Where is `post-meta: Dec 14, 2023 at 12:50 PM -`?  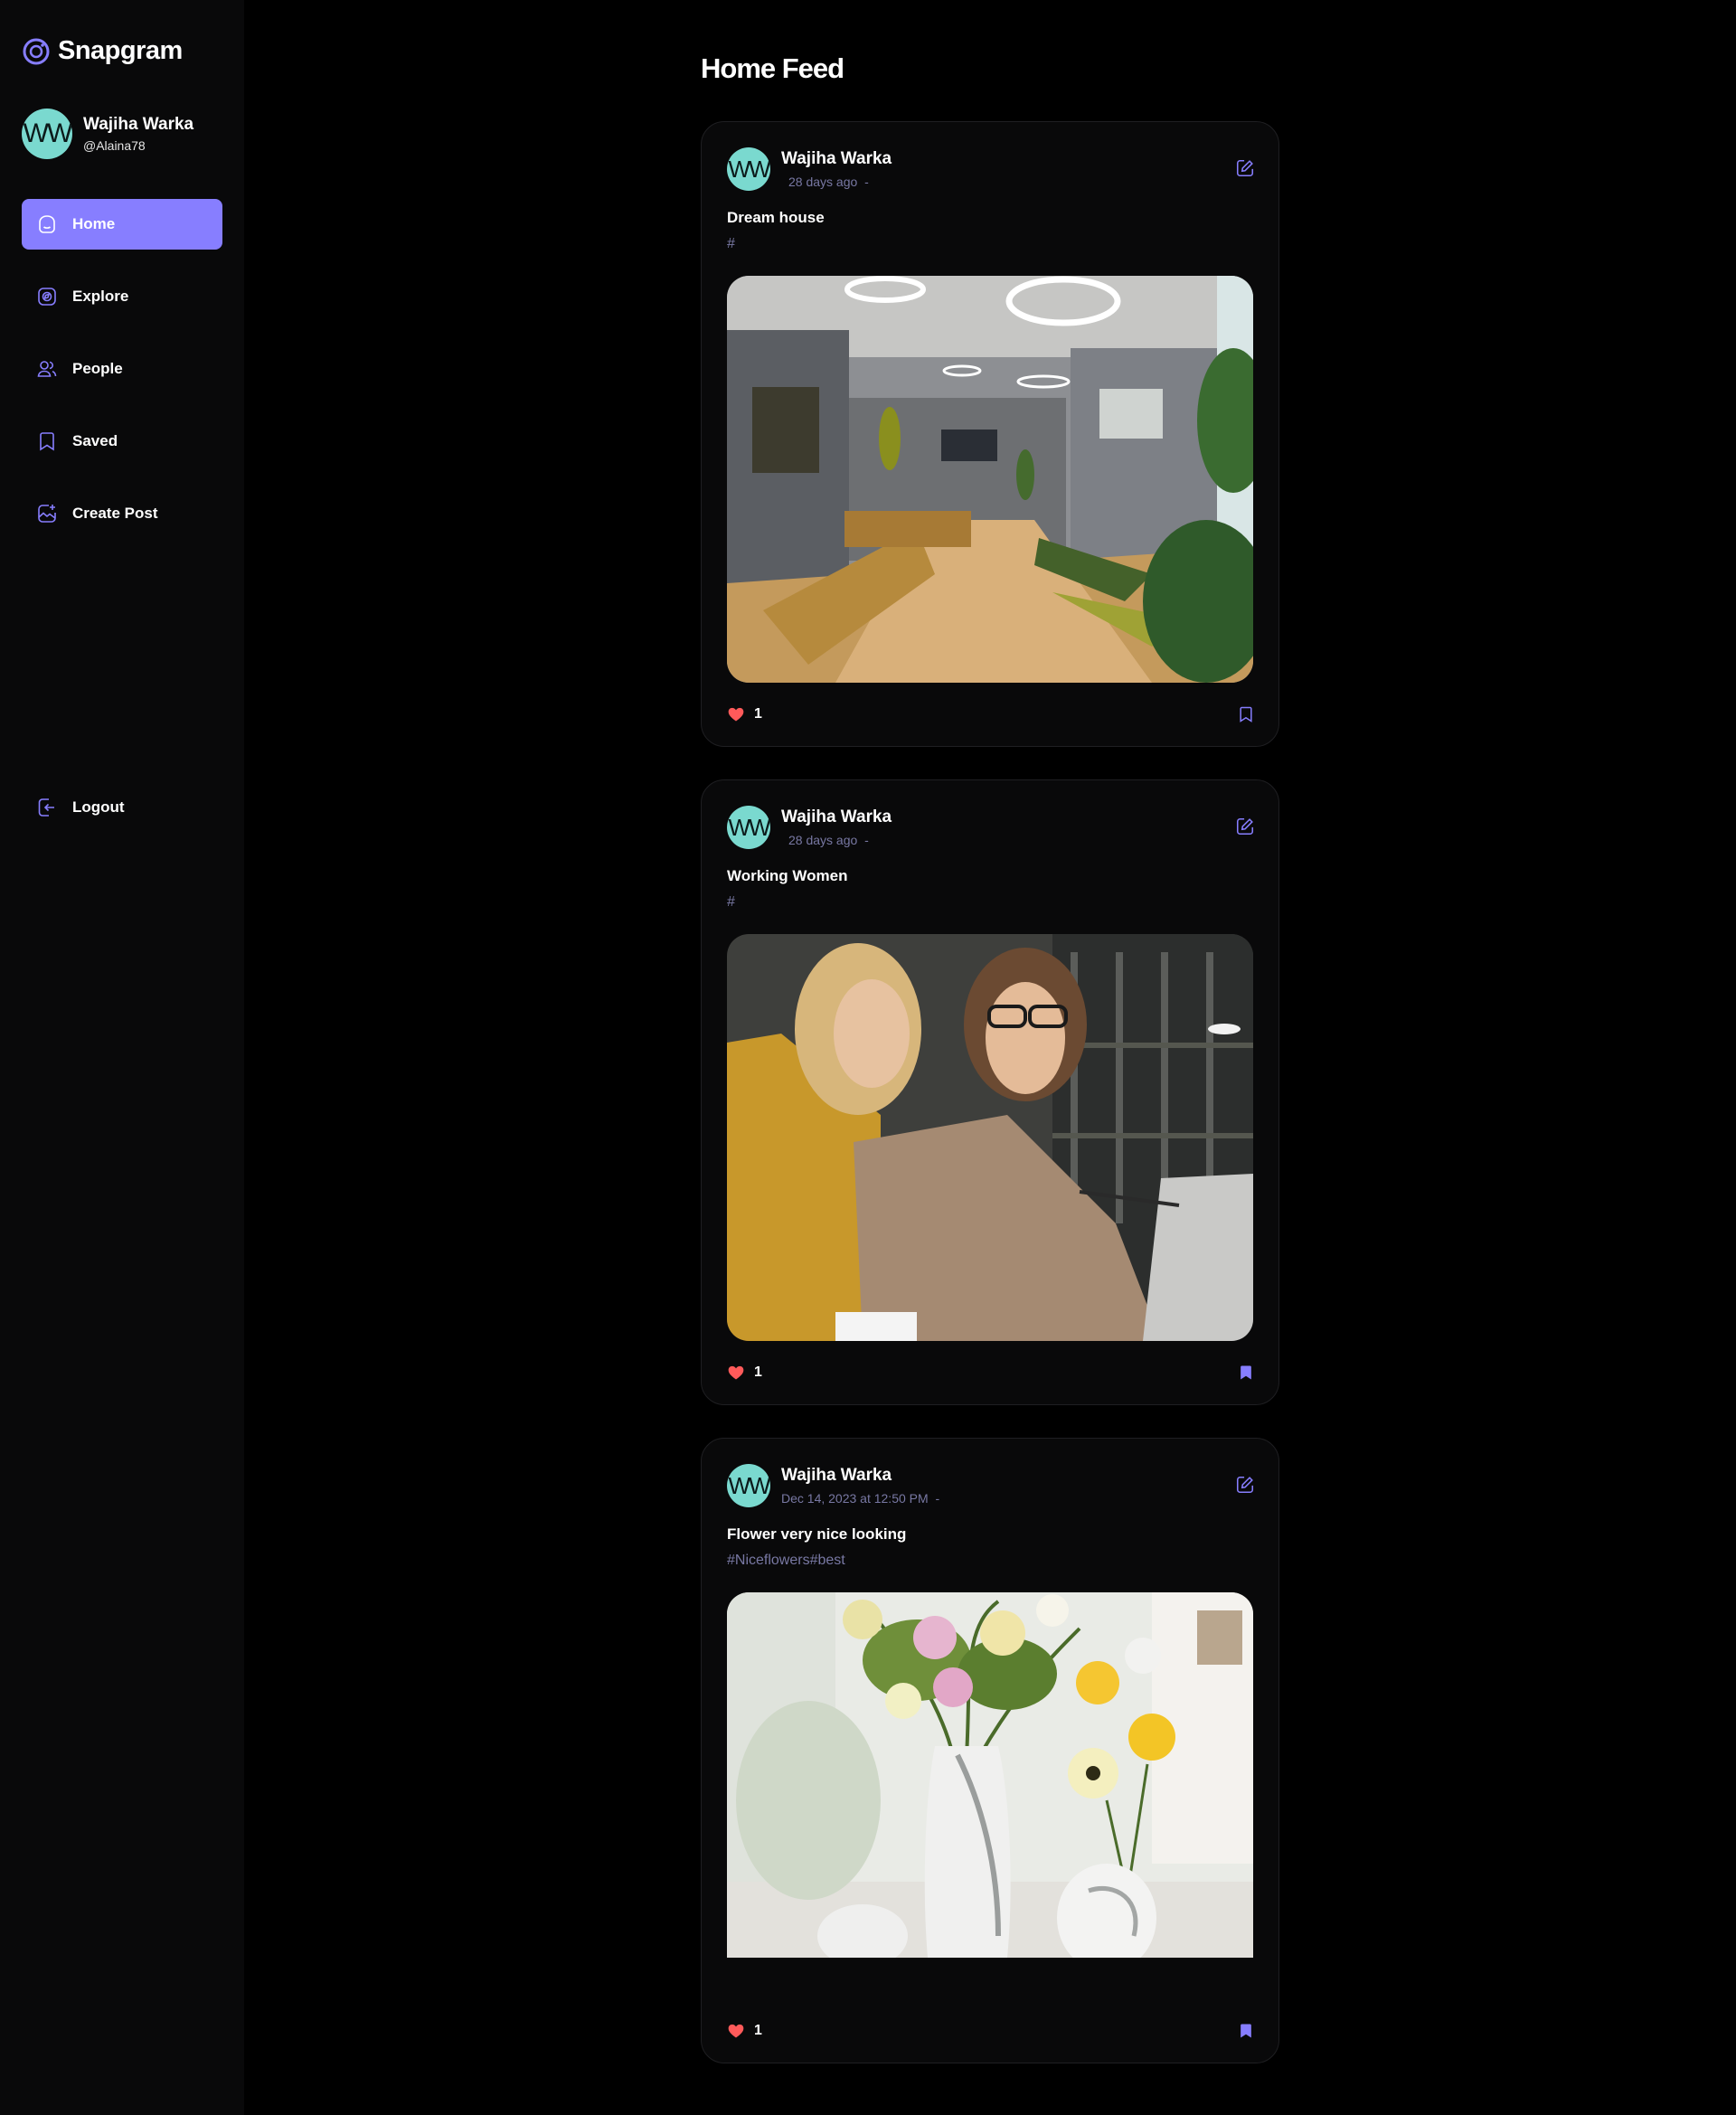 post-meta: Dec 14, 2023 at 12:50 PM - is located at coordinates (860, 1498).